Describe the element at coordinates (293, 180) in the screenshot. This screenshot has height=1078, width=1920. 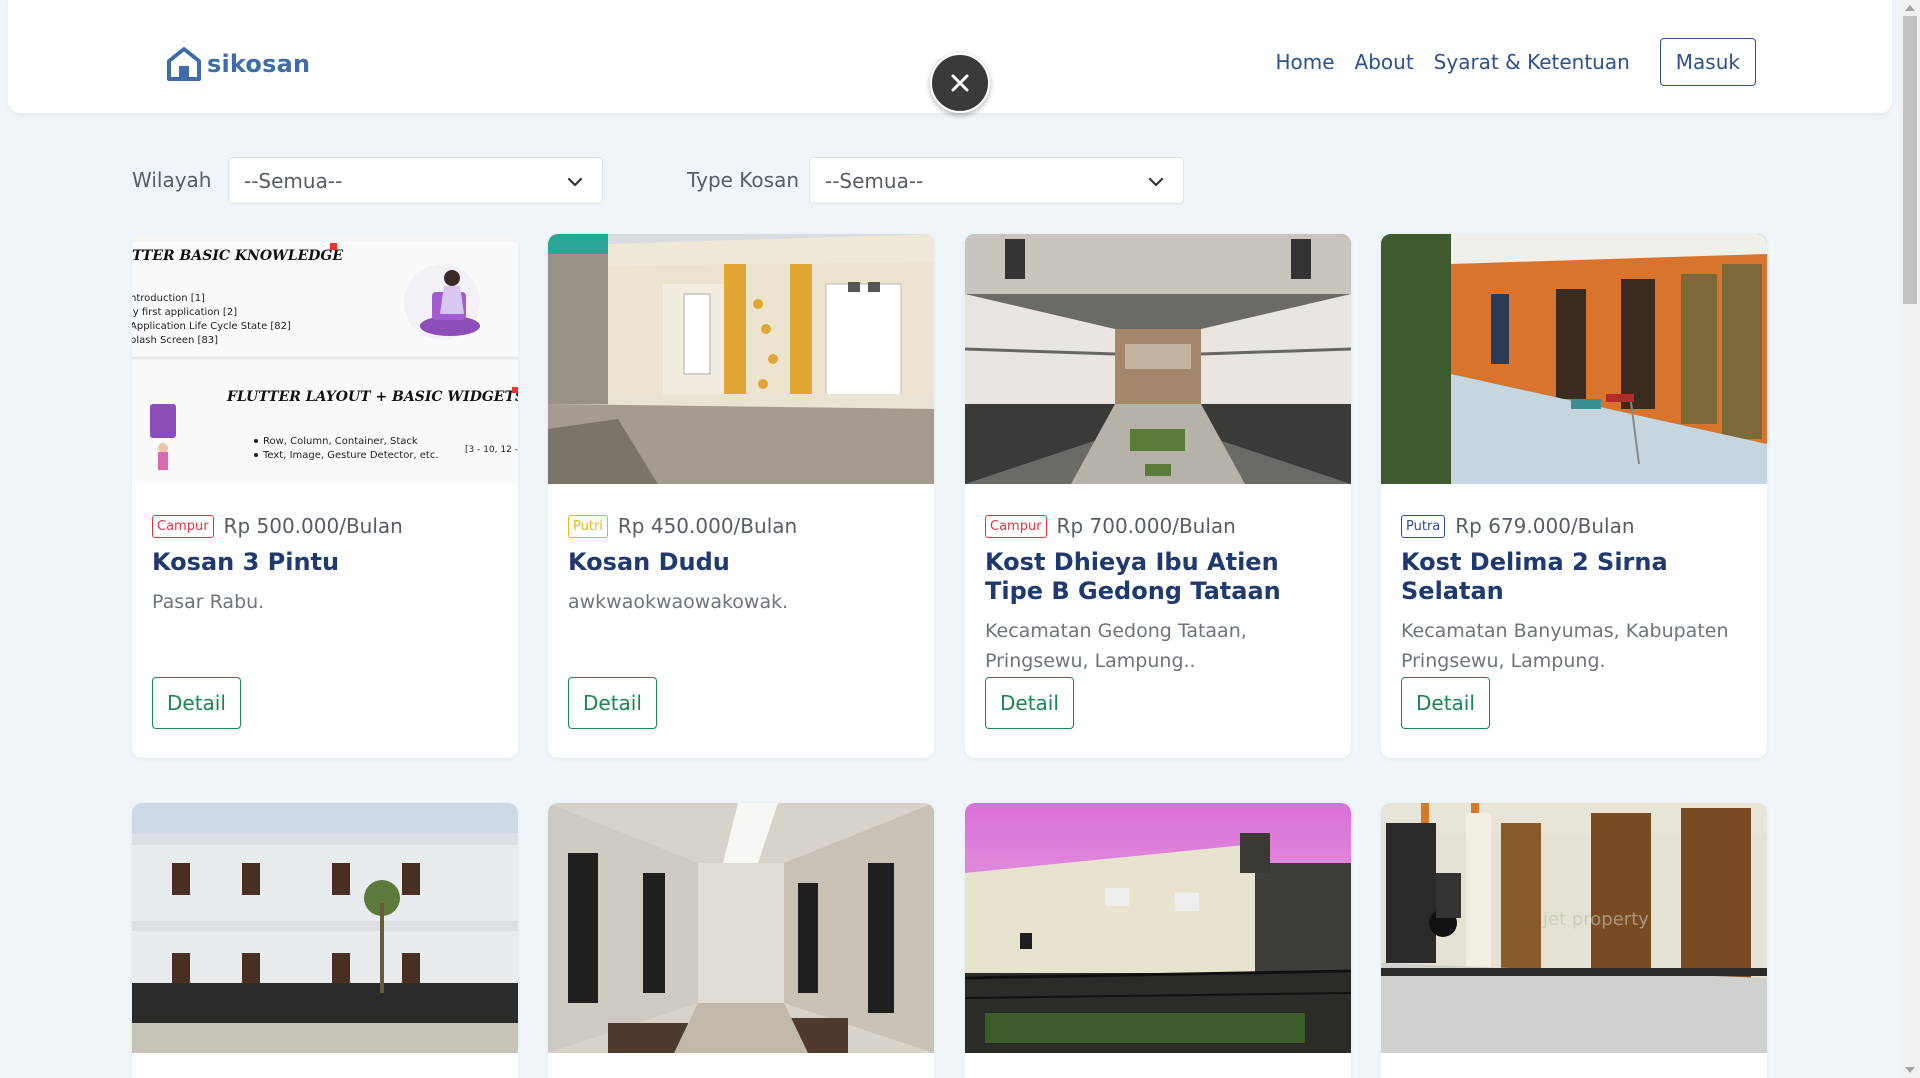
I see `region-select-value: --Semua--` at that location.